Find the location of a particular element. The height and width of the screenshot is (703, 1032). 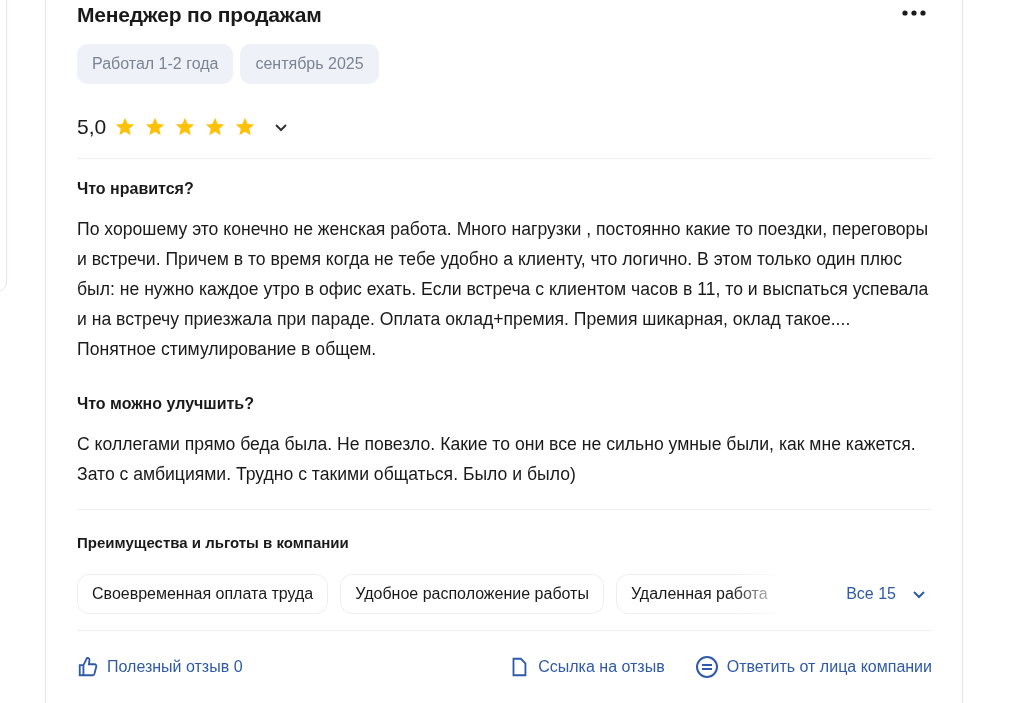

review-title: Менеджер по продажам is located at coordinates (199, 15).